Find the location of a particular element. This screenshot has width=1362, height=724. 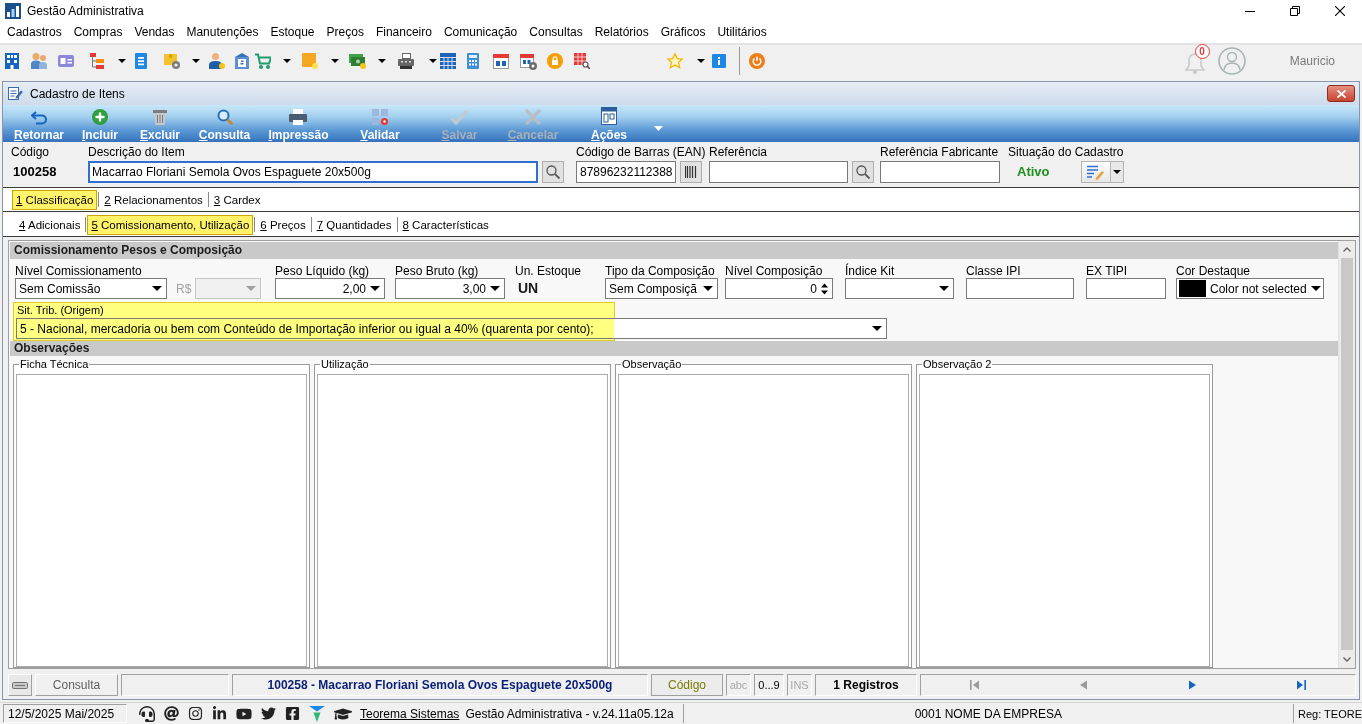

facebook-icon is located at coordinates (292, 713).